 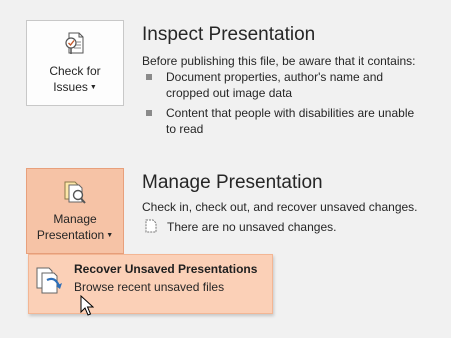 I want to click on check-for-issues-label-line2: Issues ▼, so click(x=75, y=87).